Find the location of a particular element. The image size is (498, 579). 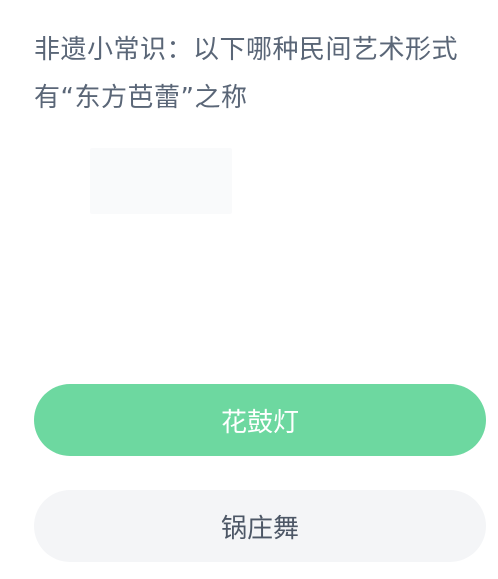

blank-placeholder-area is located at coordinates (161, 181).